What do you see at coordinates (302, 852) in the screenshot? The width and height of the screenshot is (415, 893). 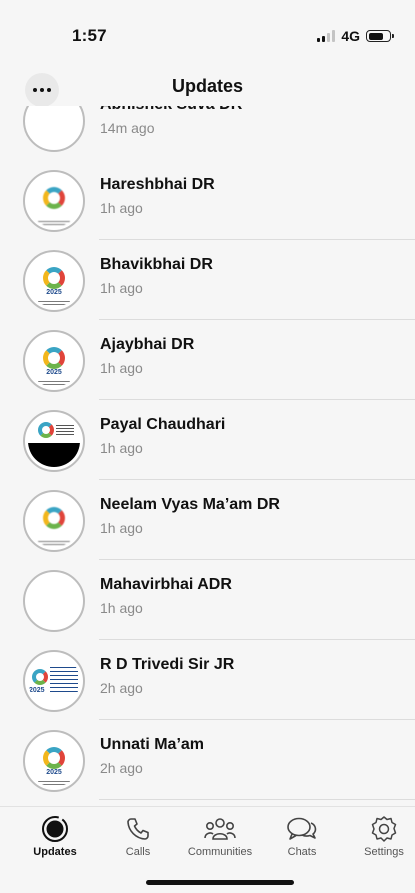 I see `tab-label: Chats` at bounding box center [302, 852].